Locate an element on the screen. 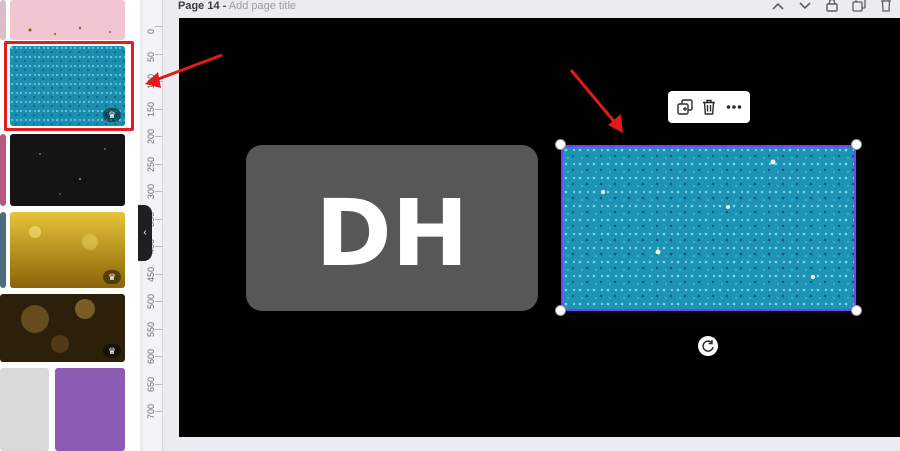 The height and width of the screenshot is (451, 900). more-options-icon is located at coordinates (734, 107).